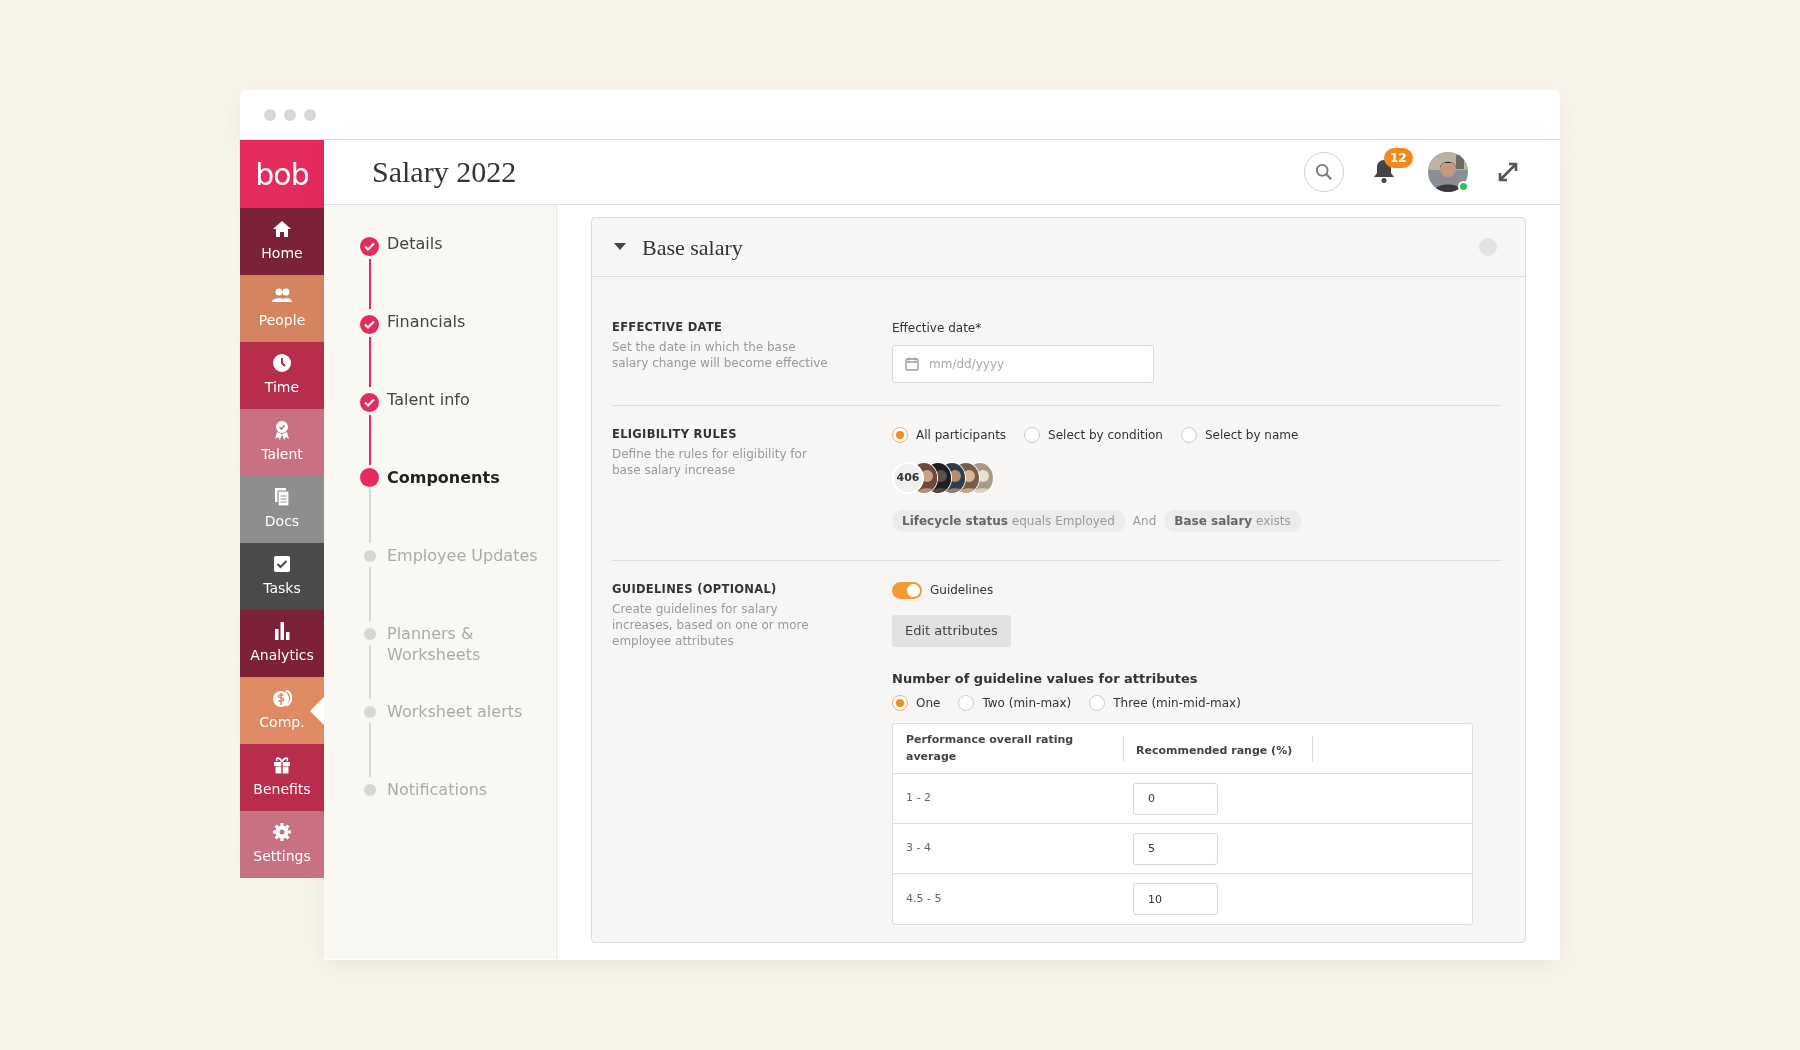  I want to click on sidebar-item: Home, so click(282, 241).